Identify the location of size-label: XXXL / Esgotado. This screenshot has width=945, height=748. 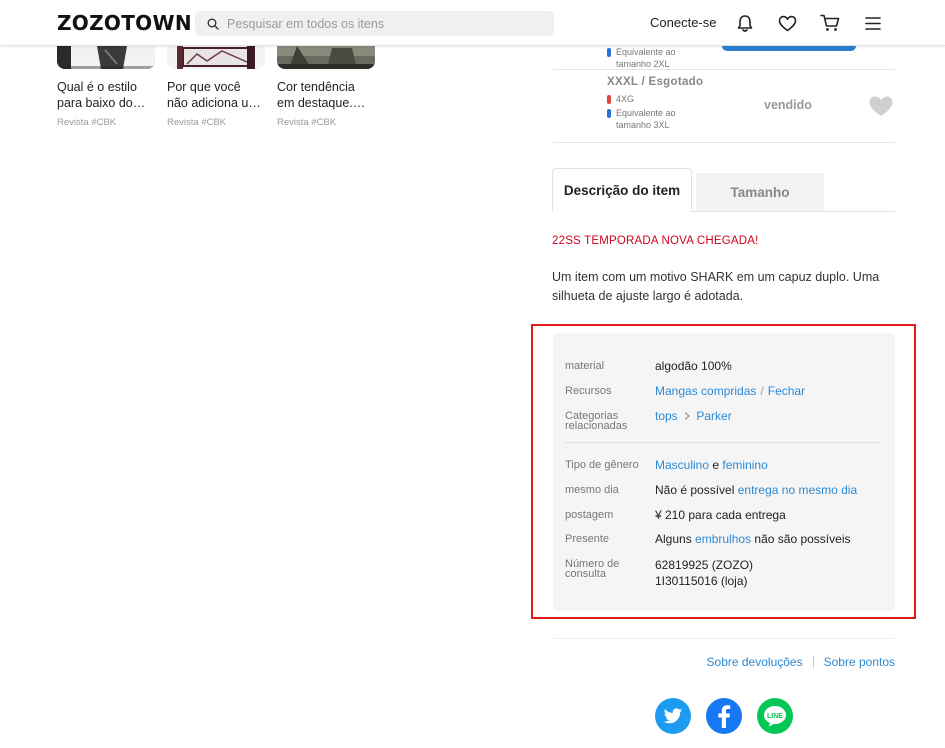
(655, 82).